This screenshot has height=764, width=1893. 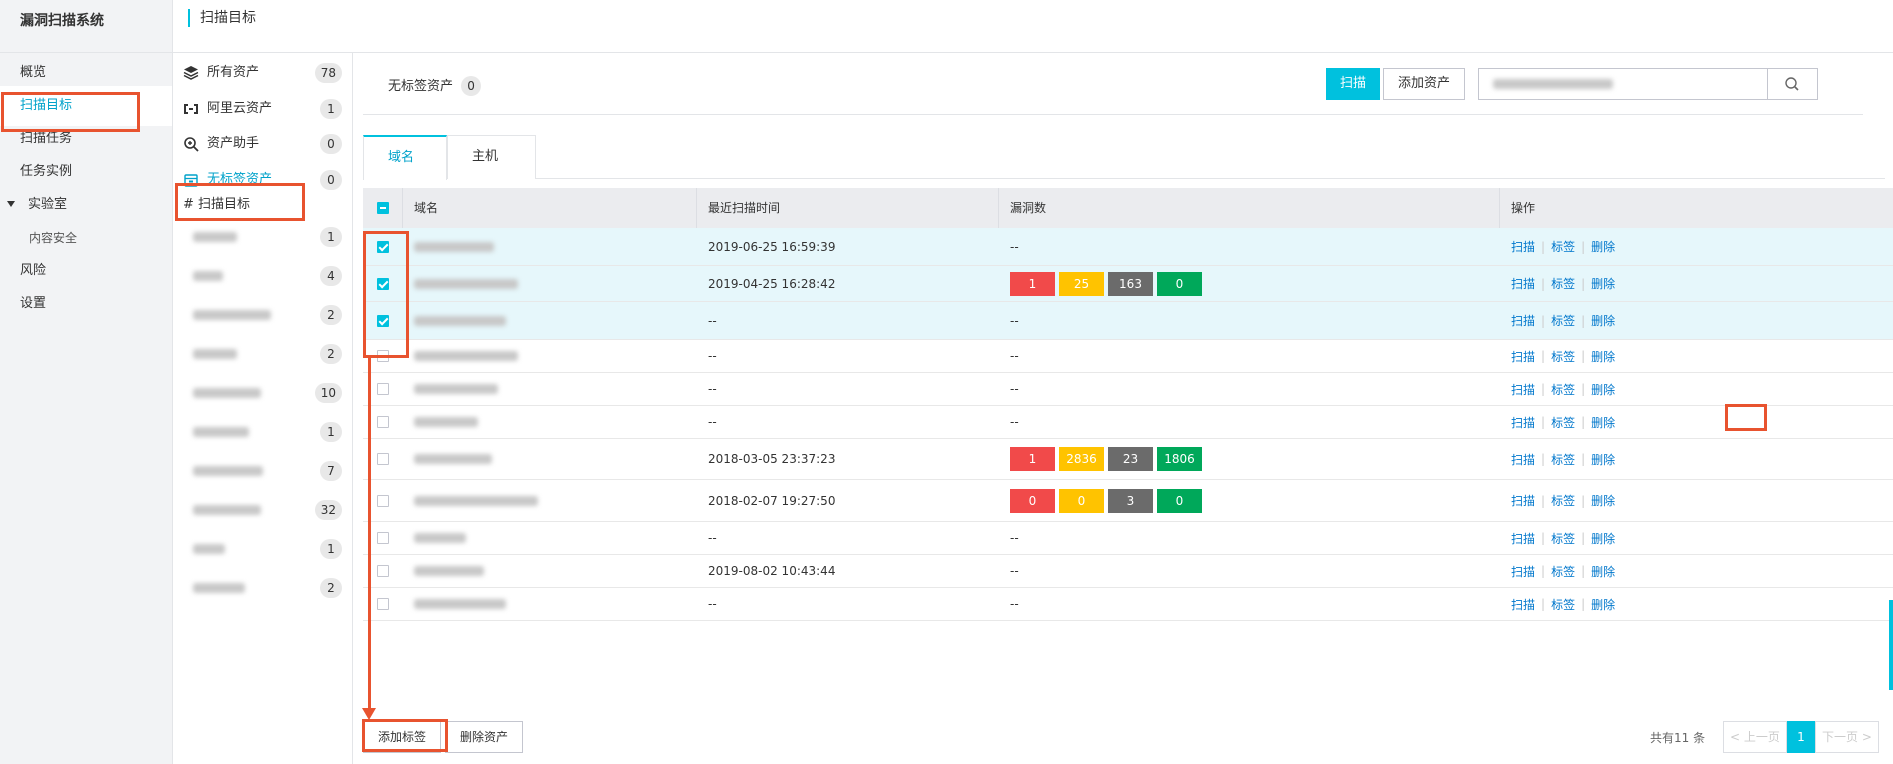 I want to click on table-row: 2019-08-02 10:43:44 -- 扫描 | 标签 | 删除, so click(x=1128, y=571).